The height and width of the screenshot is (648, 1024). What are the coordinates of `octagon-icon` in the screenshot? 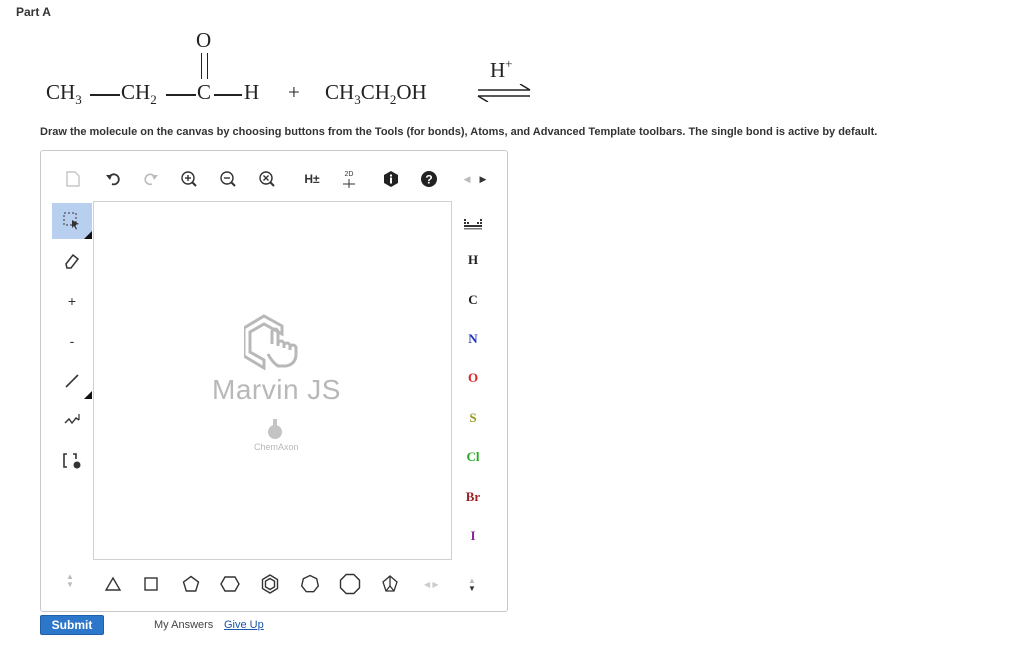 It's located at (350, 584).